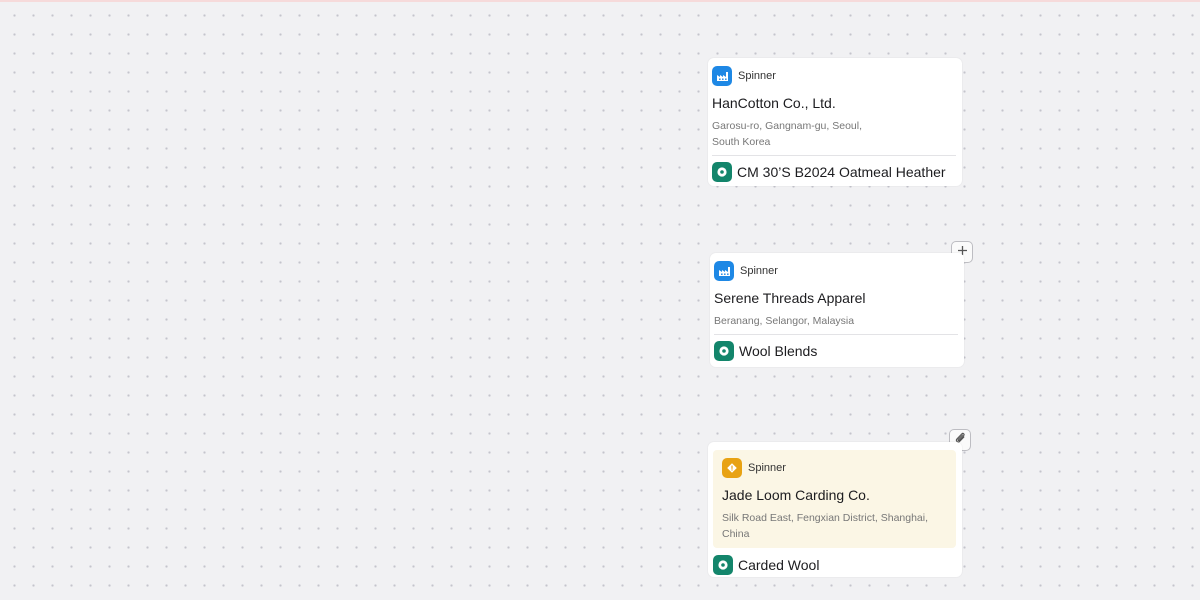 The image size is (1200, 600). Describe the element at coordinates (841, 172) in the screenshot. I see `product-name: CM 30’S B2024 Oatmeal Heather` at that location.